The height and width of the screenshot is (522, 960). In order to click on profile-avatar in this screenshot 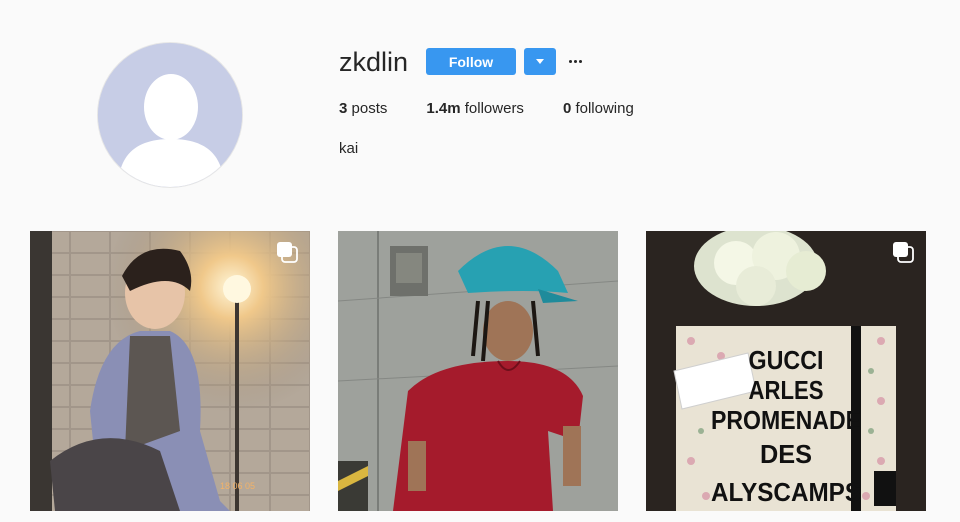, I will do `click(170, 115)`.